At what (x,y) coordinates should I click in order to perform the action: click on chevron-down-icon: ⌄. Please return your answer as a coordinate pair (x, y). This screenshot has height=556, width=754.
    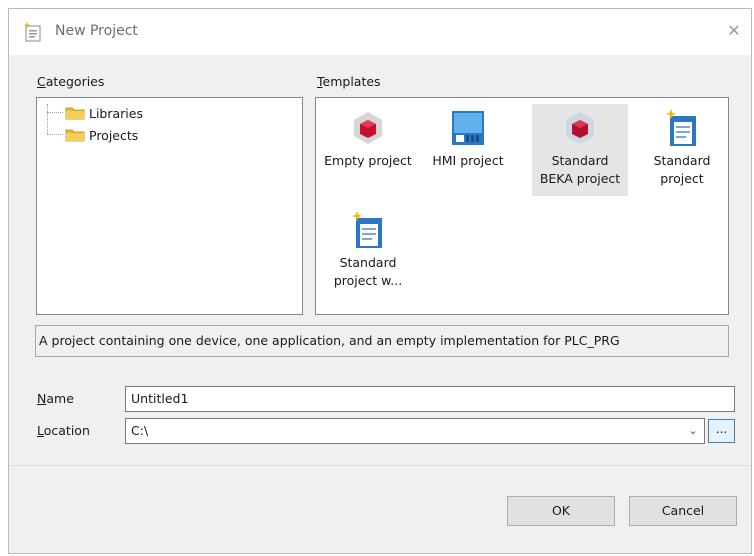
    Looking at the image, I should click on (693, 431).